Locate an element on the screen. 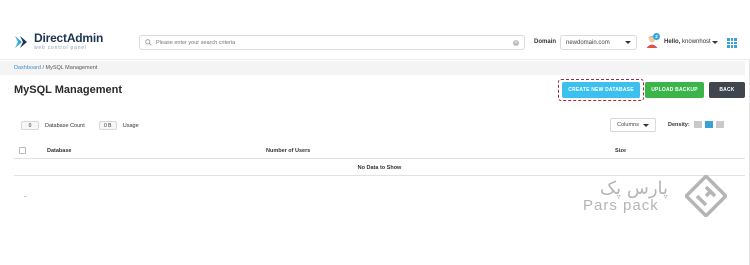 This screenshot has height=265, width=750. parspack-logo-icon is located at coordinates (706, 196).